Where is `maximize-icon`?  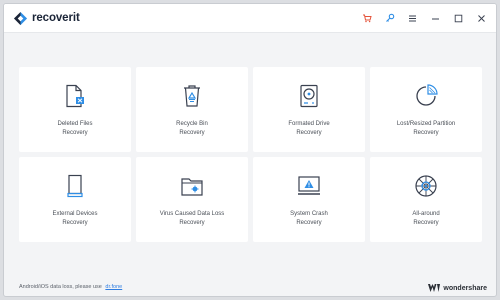 maximize-icon is located at coordinates (458, 18).